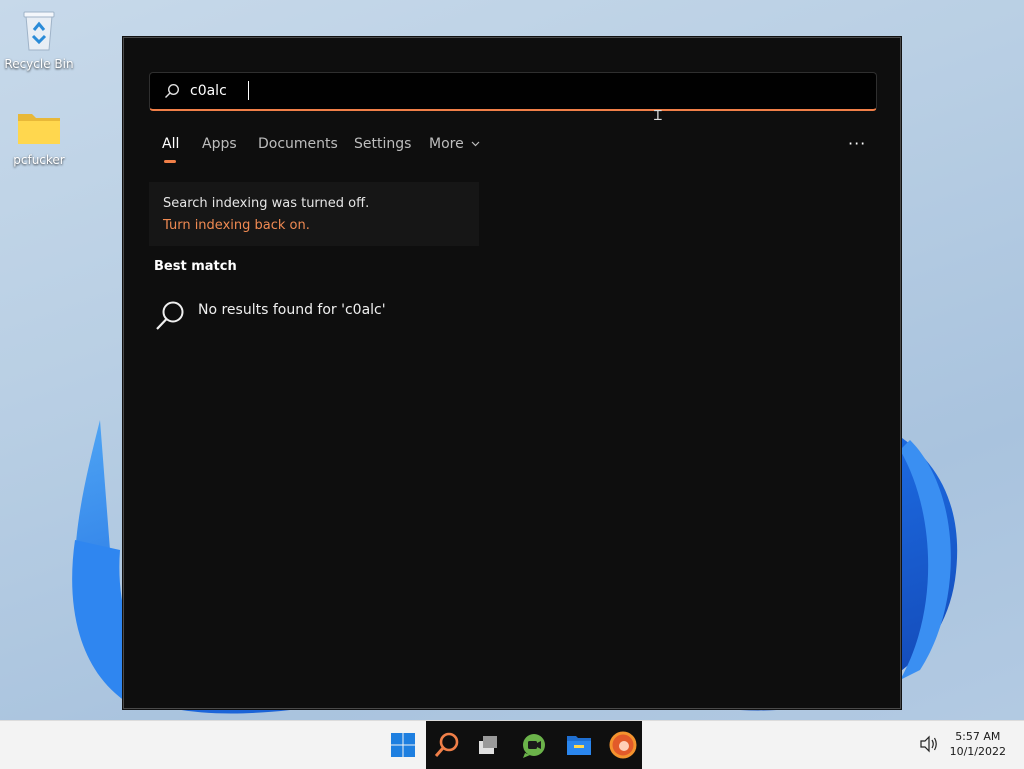 The width and height of the screenshot is (1024, 769). Describe the element at coordinates (266, 203) in the screenshot. I see `indexing-notice-message: Search indexing was turned off.` at that location.